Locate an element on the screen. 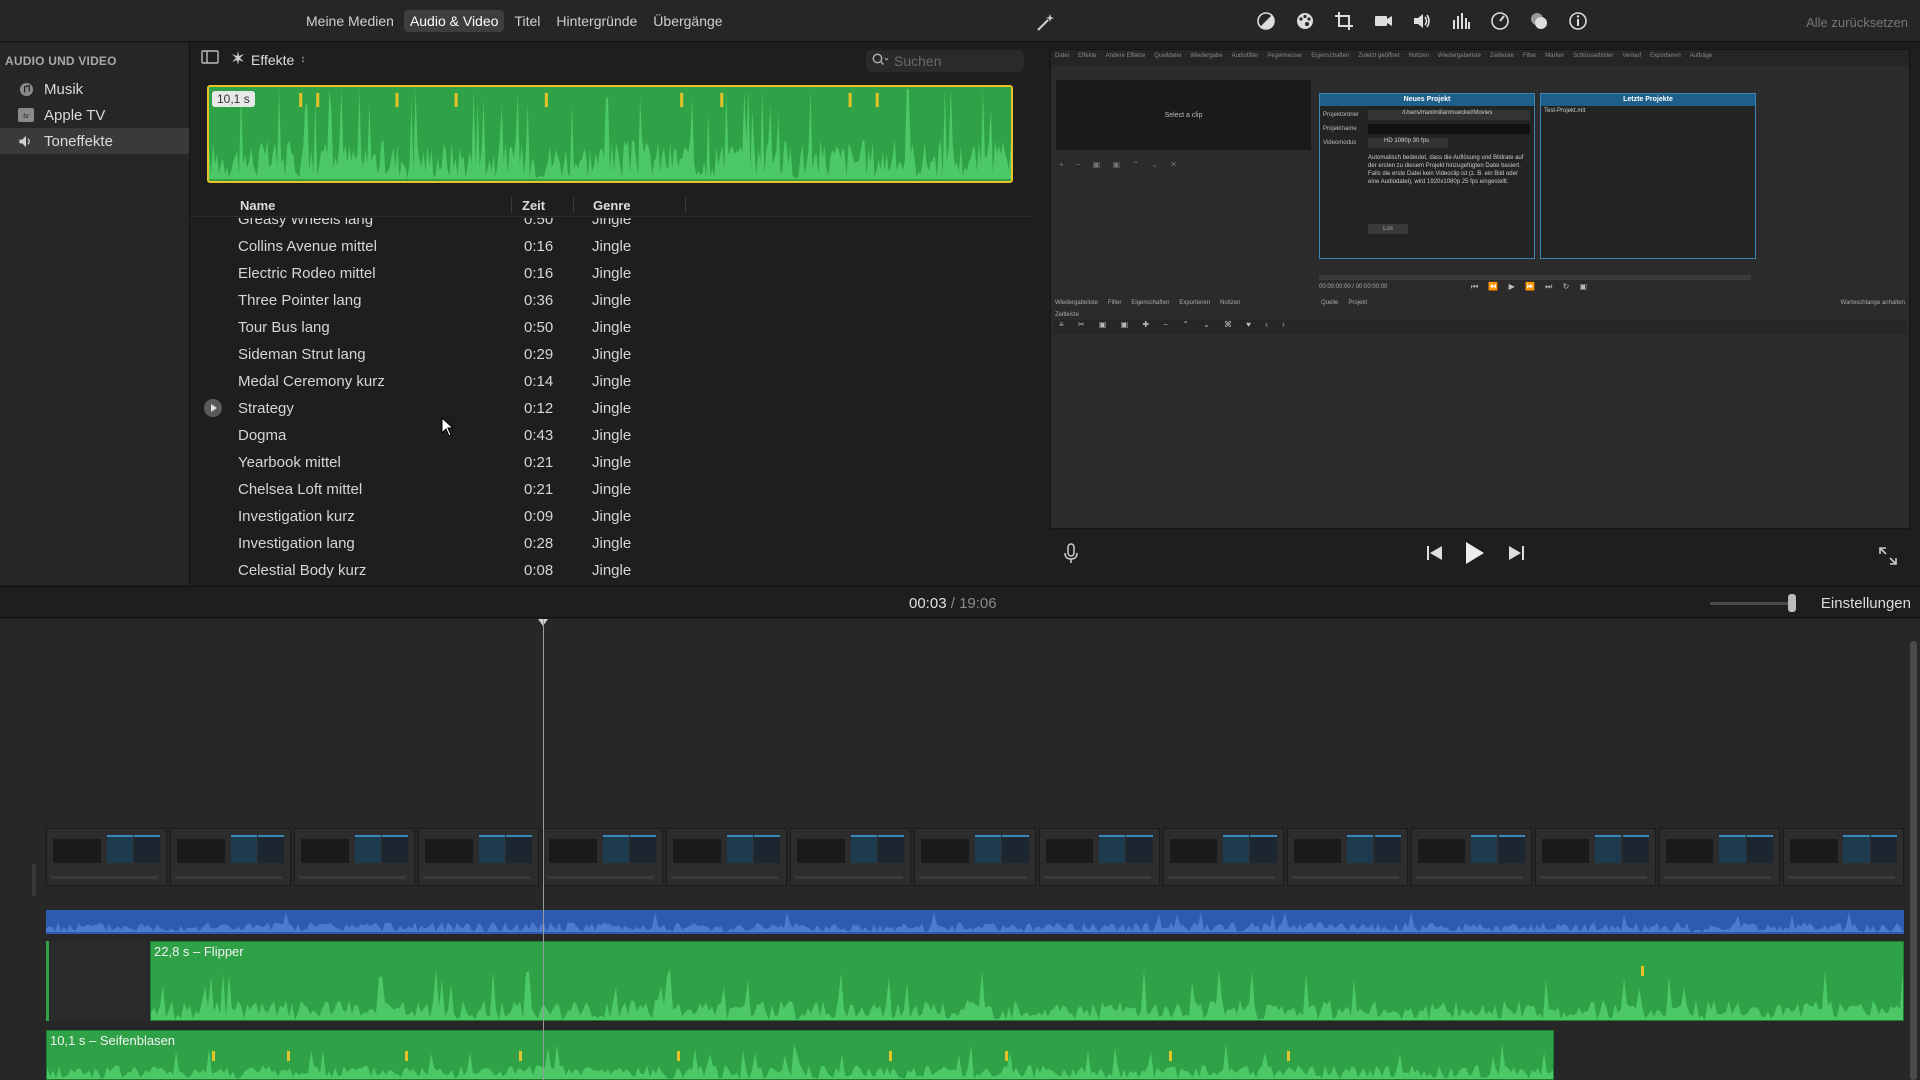 This screenshot has width=1920, height=1080. appletv-icon: tv is located at coordinates (26, 115).